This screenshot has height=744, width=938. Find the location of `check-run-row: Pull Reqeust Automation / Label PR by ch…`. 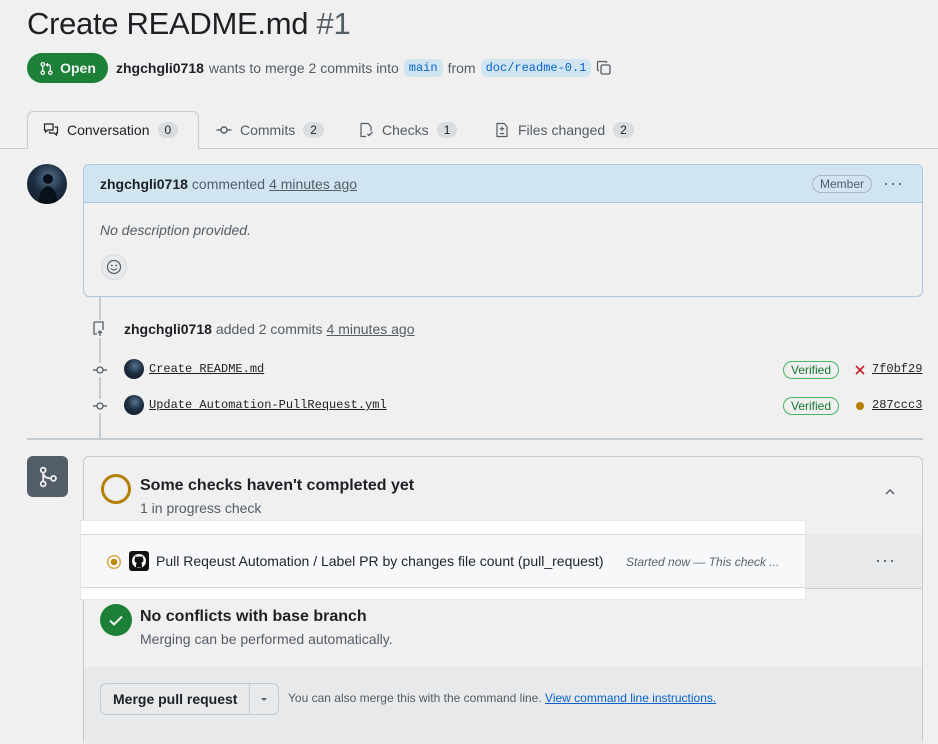

check-run-row: Pull Reqeust Automation / Label PR by ch… is located at coordinates (443, 561).